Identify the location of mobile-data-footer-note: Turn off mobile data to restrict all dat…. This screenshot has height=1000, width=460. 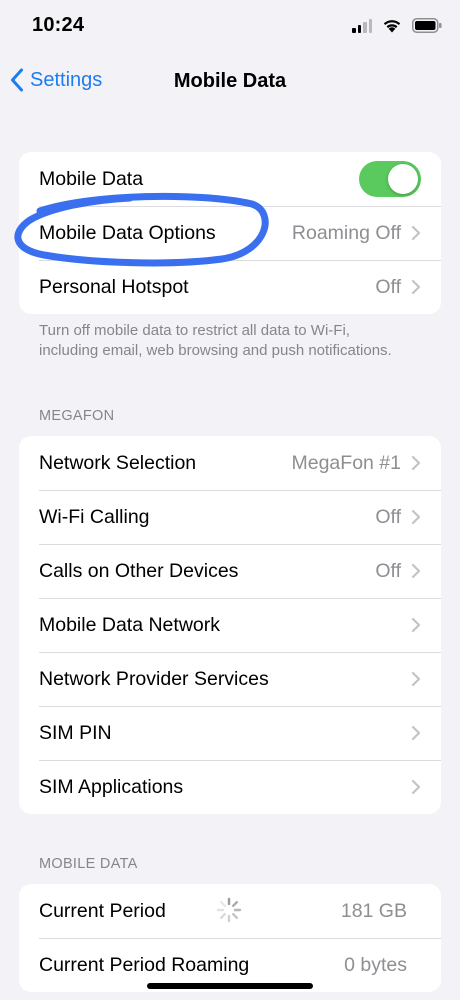
(215, 340).